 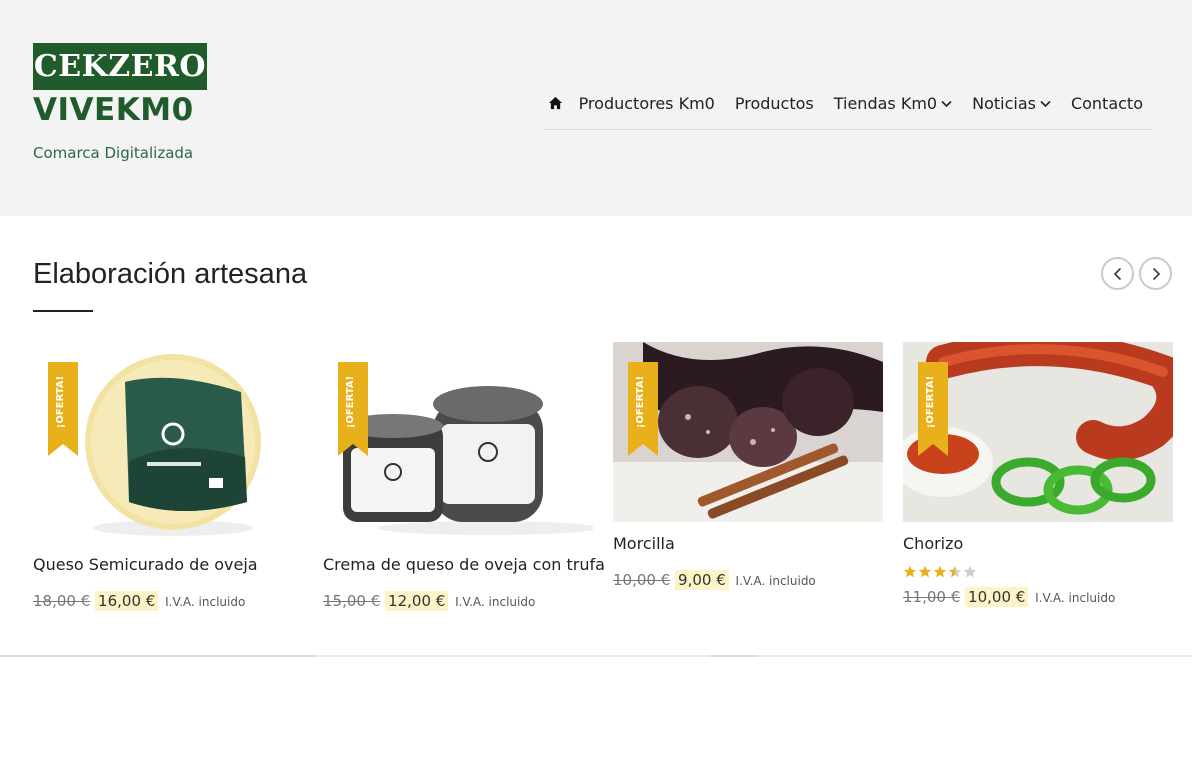 I want to click on old-price: 11,00 €, so click(x=932, y=597).